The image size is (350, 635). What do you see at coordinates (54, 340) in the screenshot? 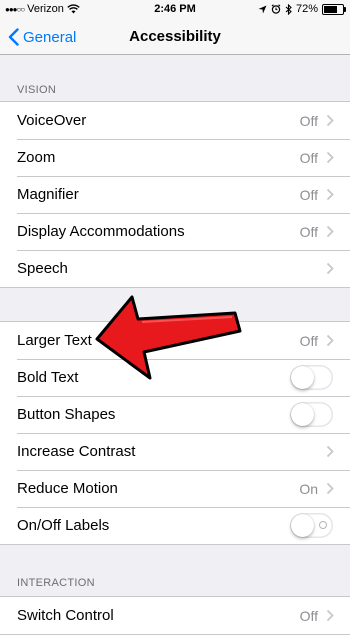
I see `row-label: Larger Text` at bounding box center [54, 340].